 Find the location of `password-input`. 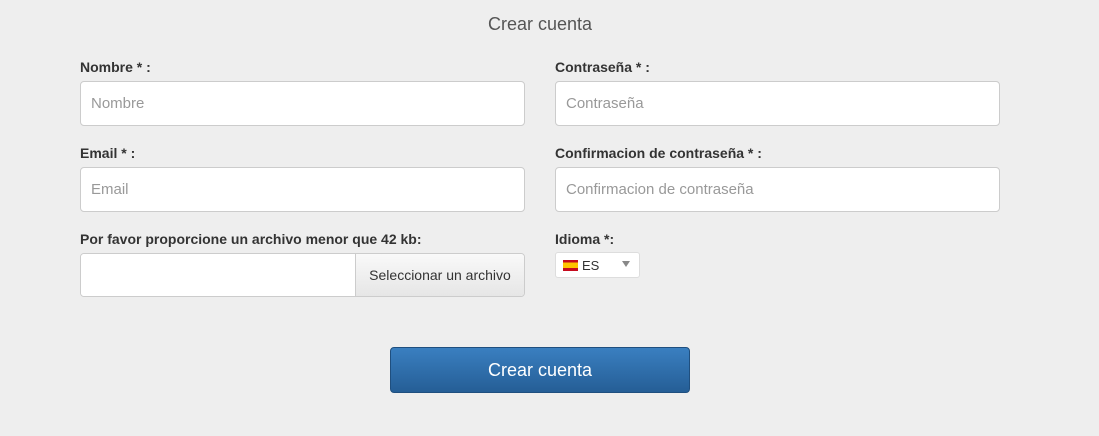

password-input is located at coordinates (777, 103).